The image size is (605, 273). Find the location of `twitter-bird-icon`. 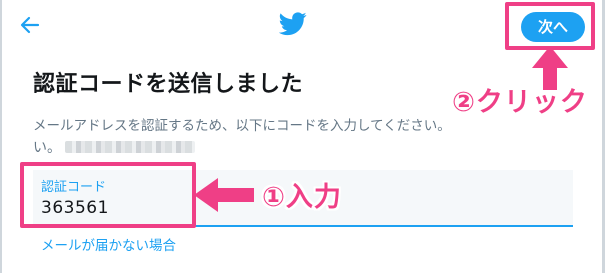

twitter-bird-icon is located at coordinates (292, 24).